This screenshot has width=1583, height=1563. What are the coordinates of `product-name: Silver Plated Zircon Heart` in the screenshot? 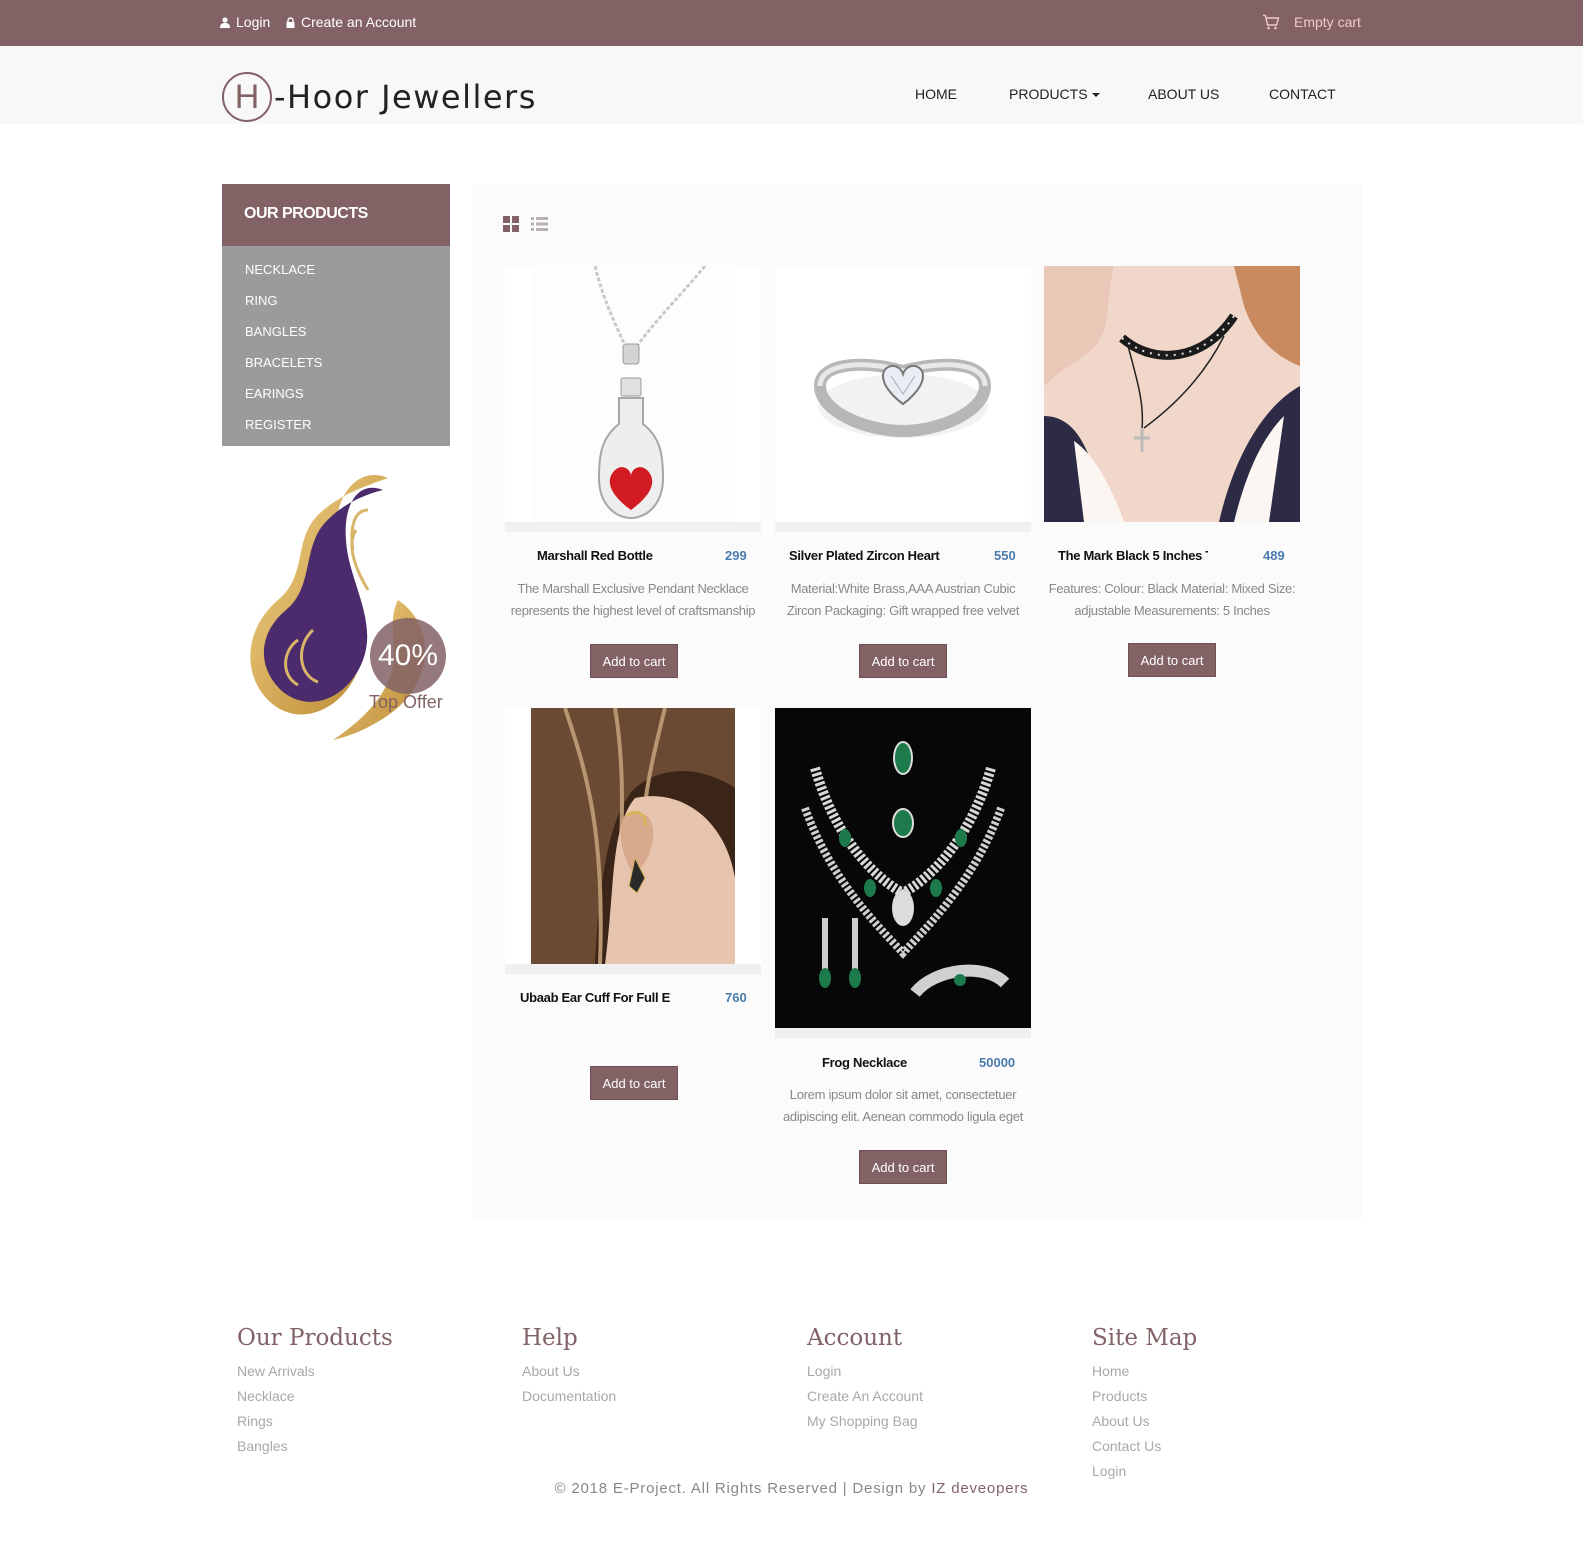 It's located at (869, 555).